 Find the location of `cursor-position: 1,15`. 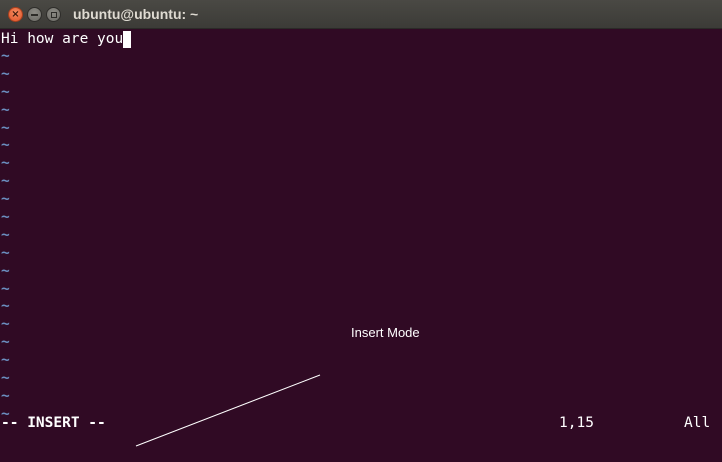

cursor-position: 1,15 is located at coordinates (576, 423).